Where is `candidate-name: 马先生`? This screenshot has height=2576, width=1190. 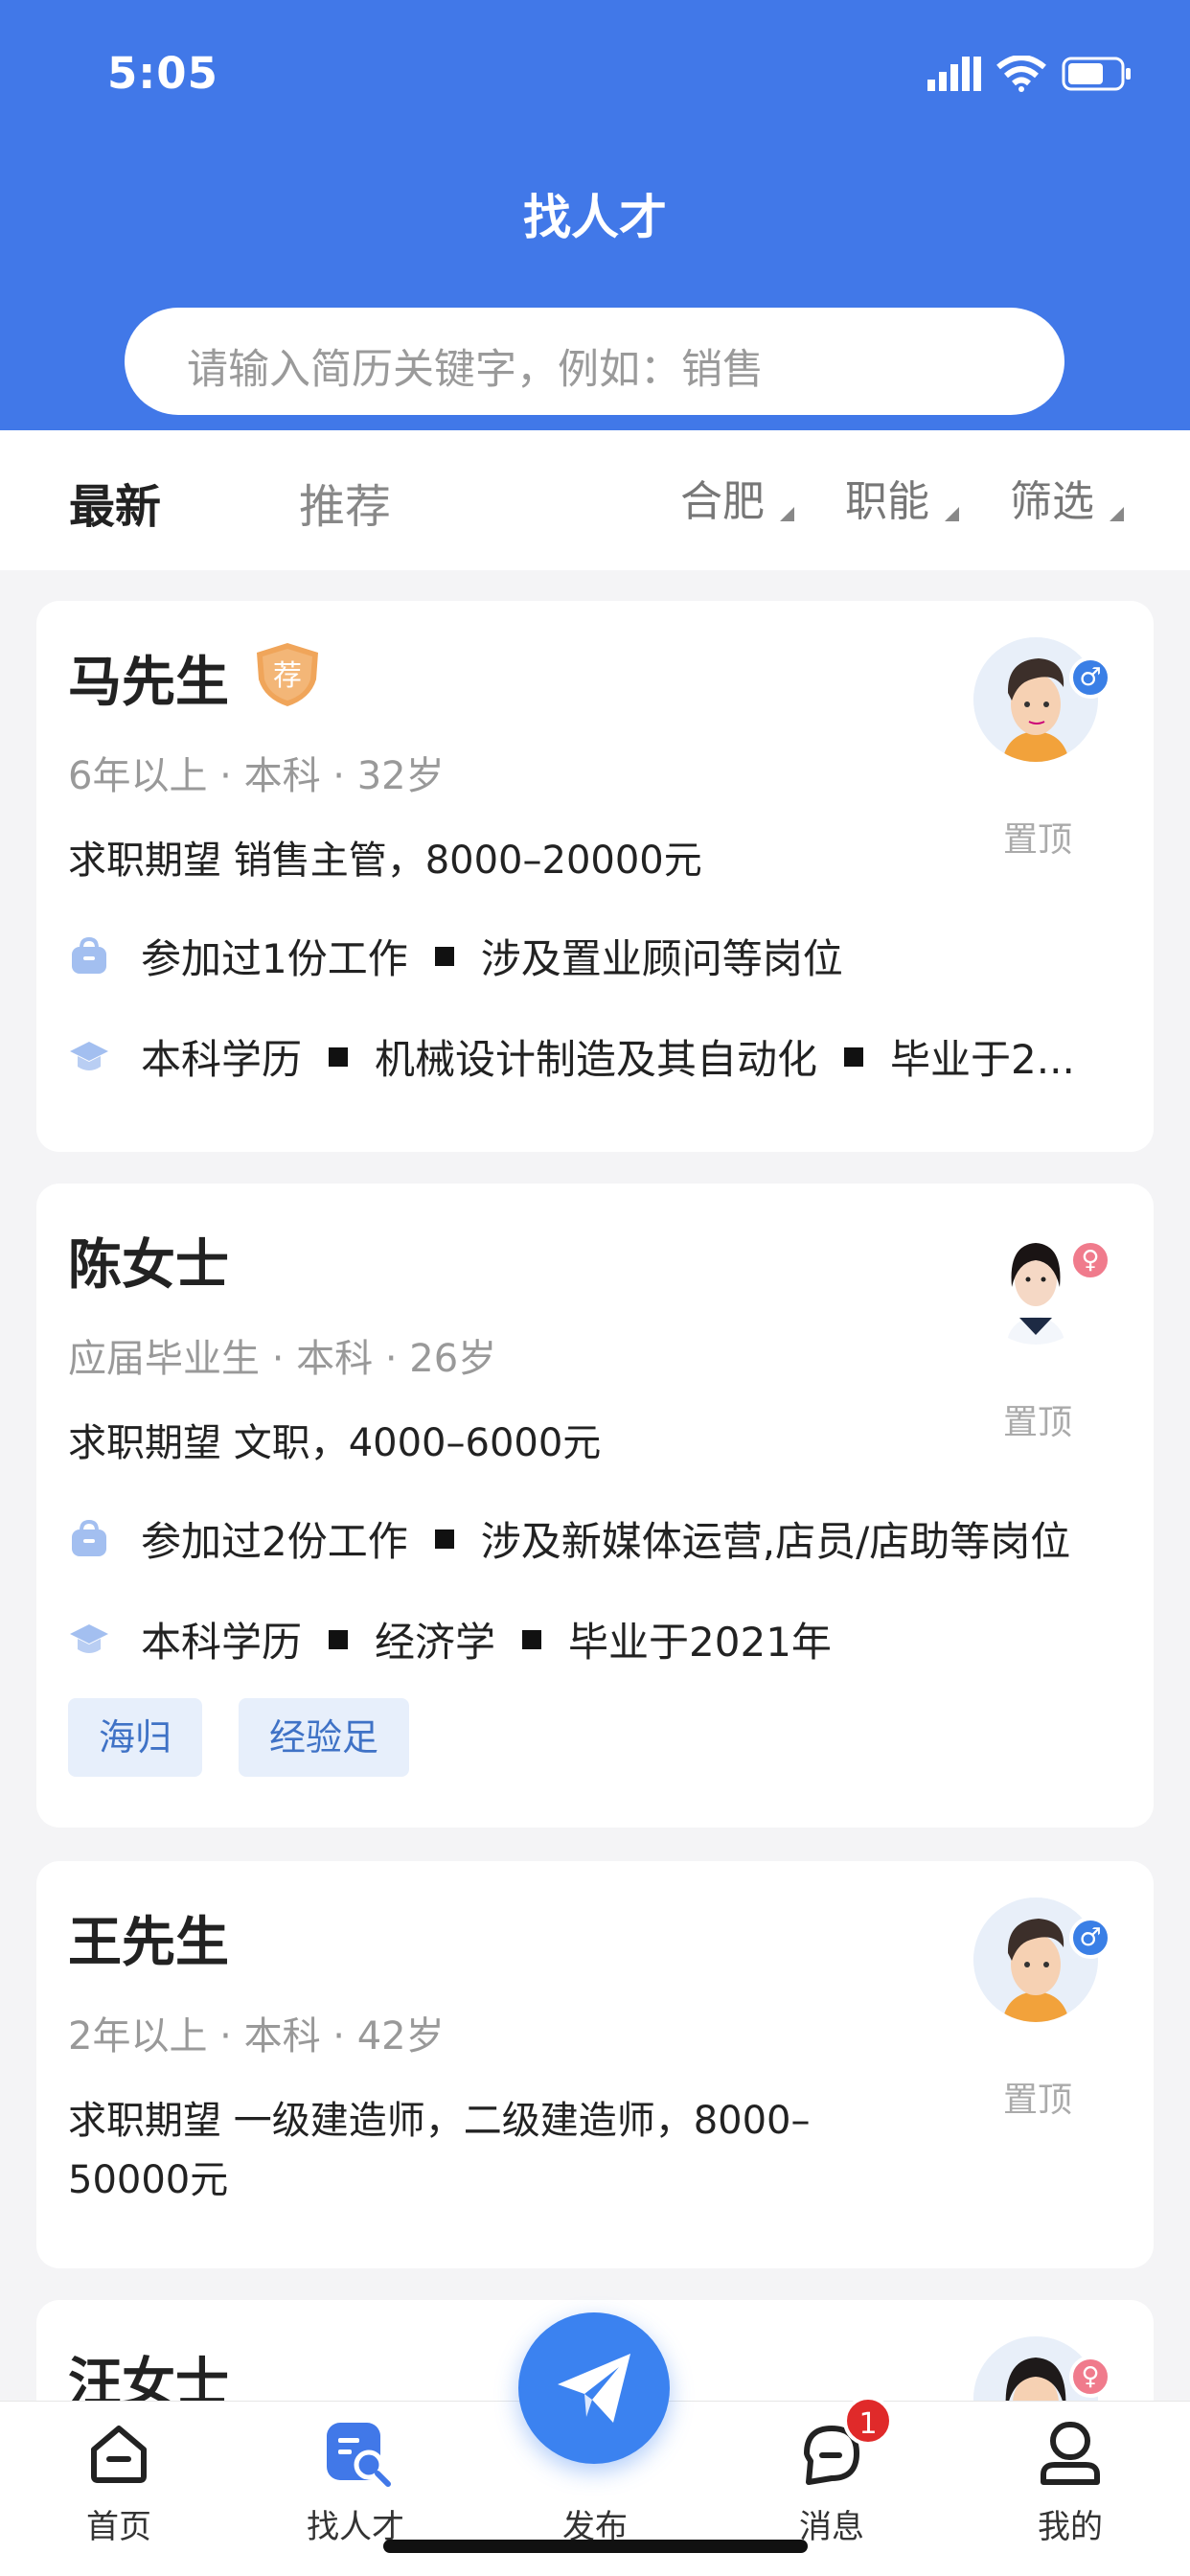
candidate-name: 马先生 is located at coordinates (148, 683).